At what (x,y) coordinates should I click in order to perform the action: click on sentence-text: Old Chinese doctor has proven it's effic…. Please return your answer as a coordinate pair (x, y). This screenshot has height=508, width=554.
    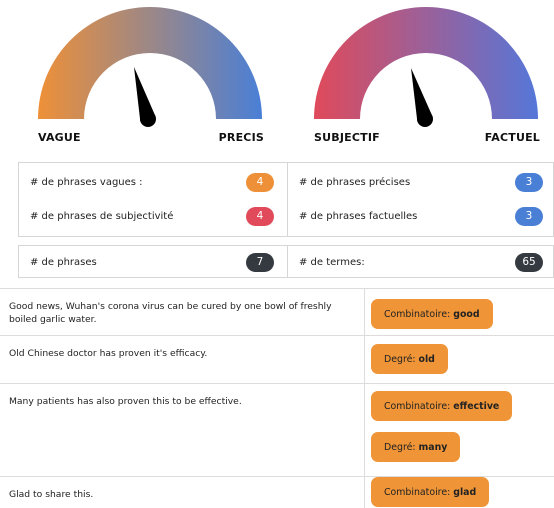
    Looking at the image, I should click on (108, 353).